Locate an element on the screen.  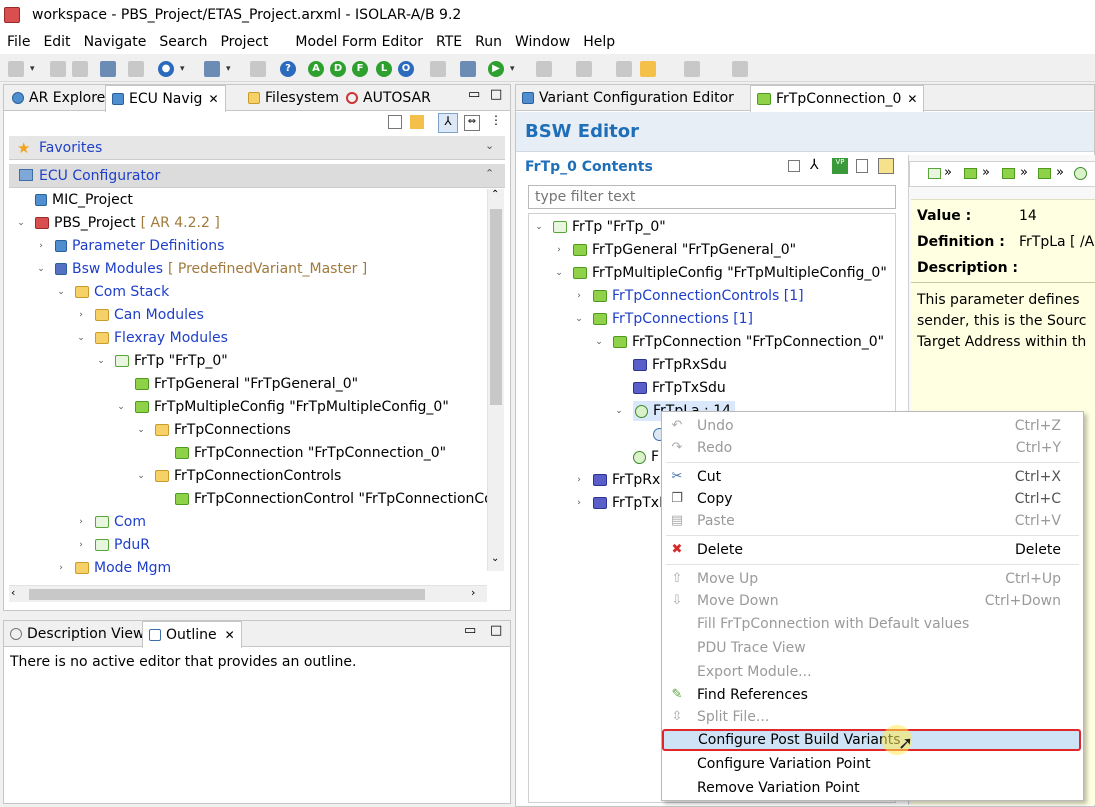
menu-item-configure-variation-point: Configure Variation Point is located at coordinates (872, 764).